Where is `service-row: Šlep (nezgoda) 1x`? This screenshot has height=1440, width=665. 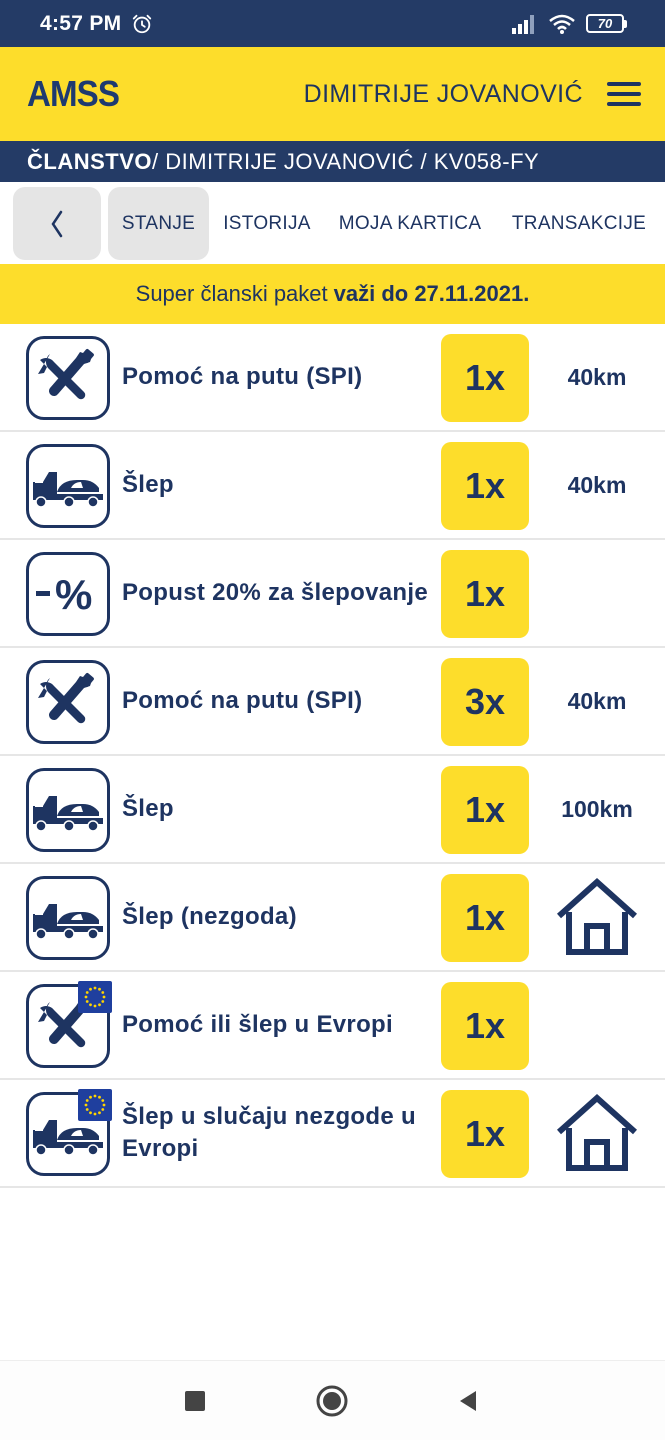 service-row: Šlep (nezgoda) 1x is located at coordinates (332, 918).